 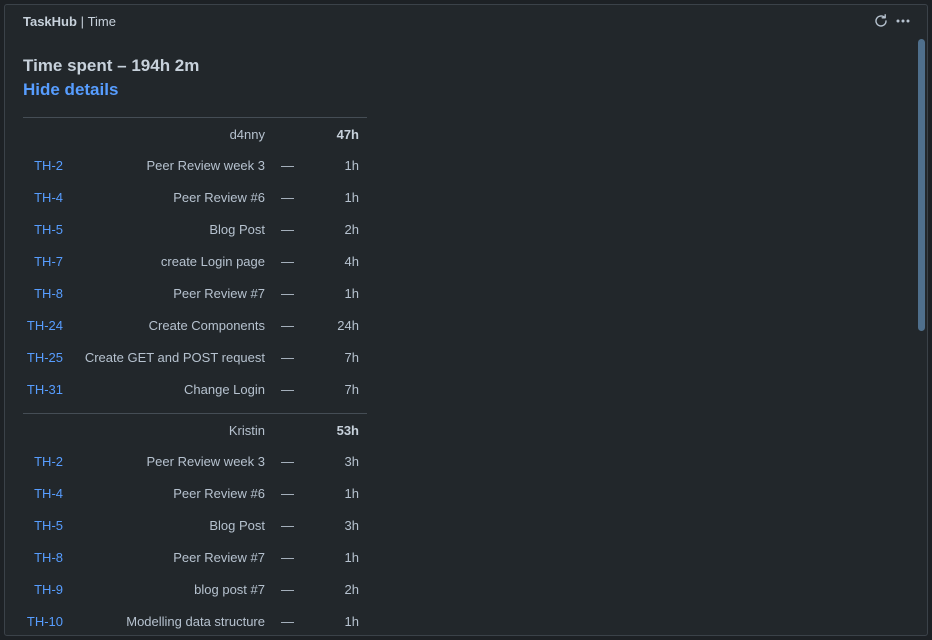 I want to click on time-row: TH-5 Blog Post — 2h, so click(x=195, y=229).